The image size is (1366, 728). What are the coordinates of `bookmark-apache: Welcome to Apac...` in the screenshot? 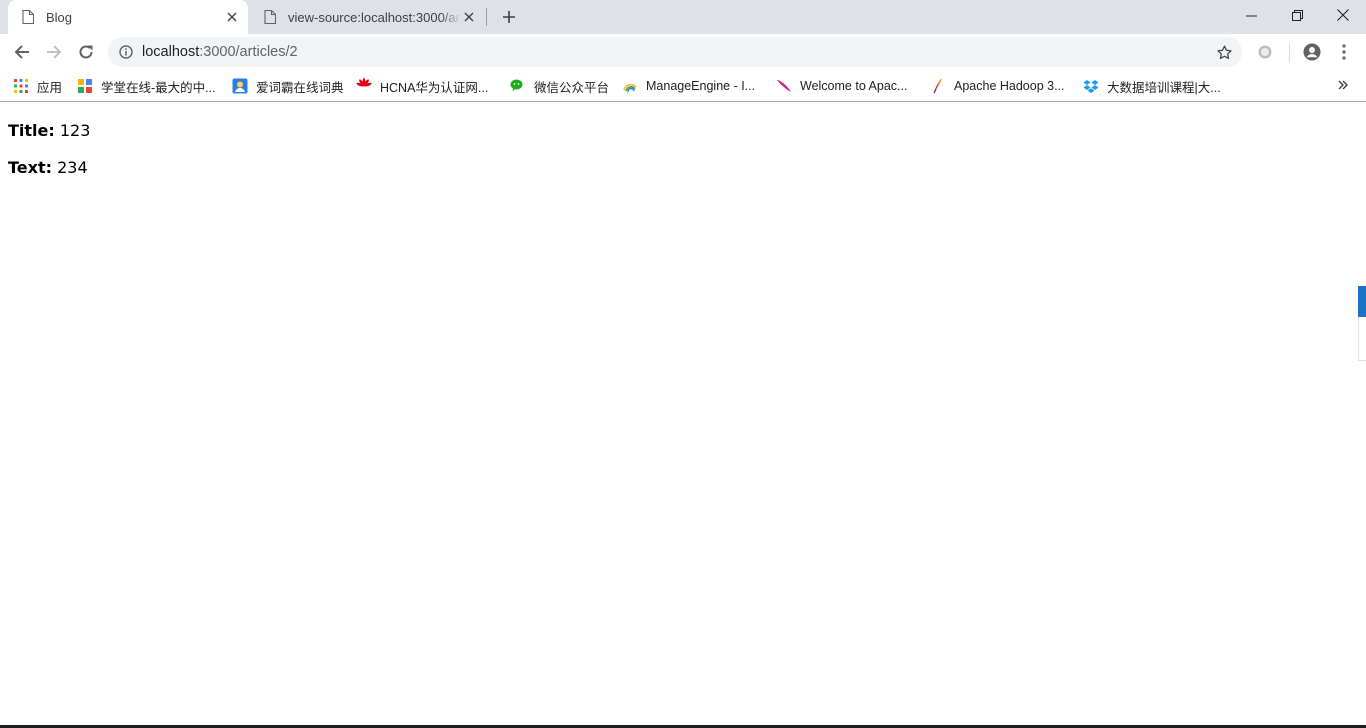 It's located at (841, 86).